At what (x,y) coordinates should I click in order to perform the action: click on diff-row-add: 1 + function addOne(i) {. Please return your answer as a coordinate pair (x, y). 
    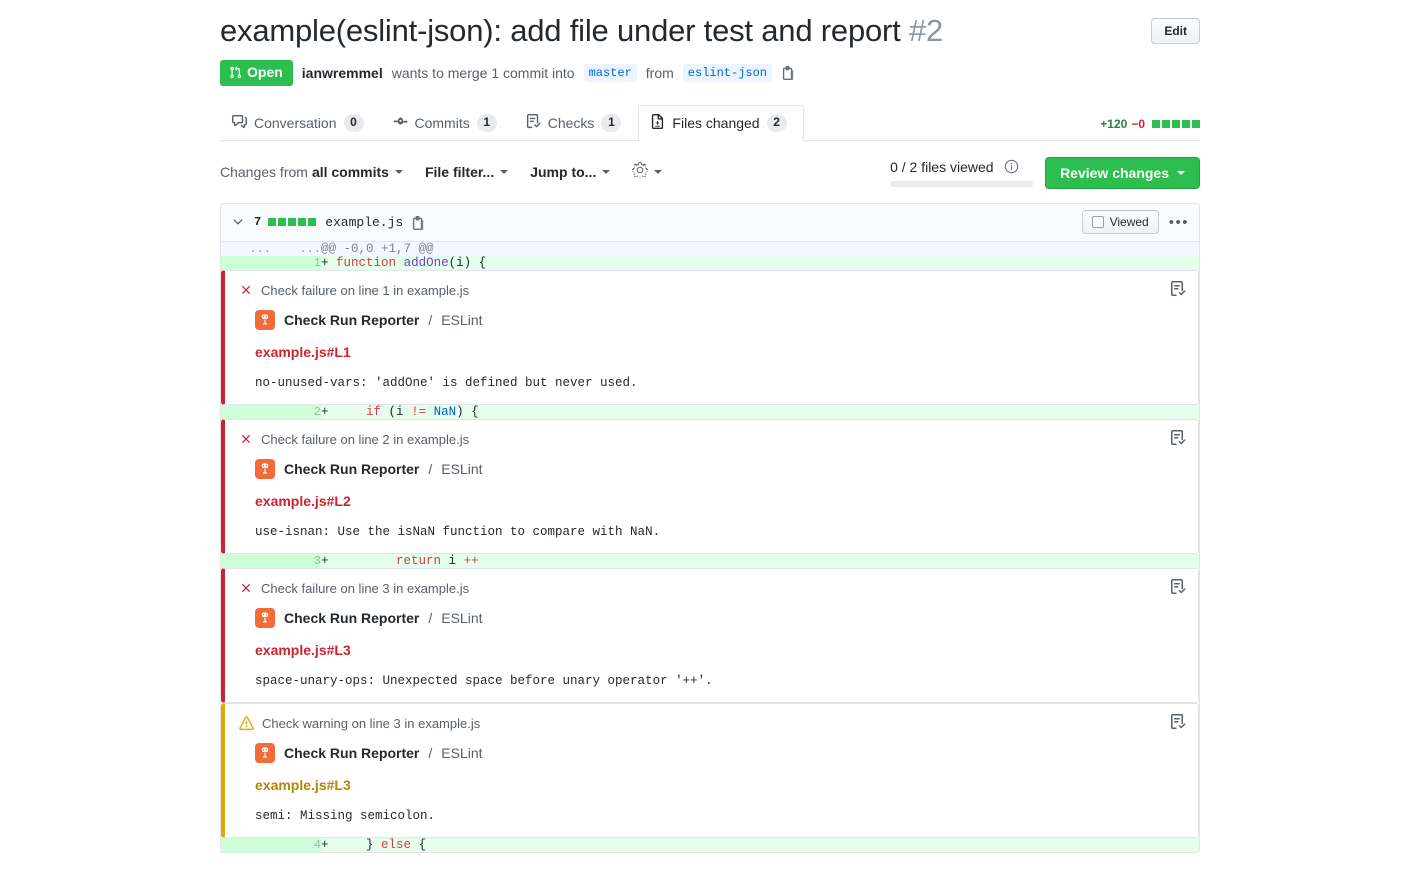
    Looking at the image, I should click on (710, 262).